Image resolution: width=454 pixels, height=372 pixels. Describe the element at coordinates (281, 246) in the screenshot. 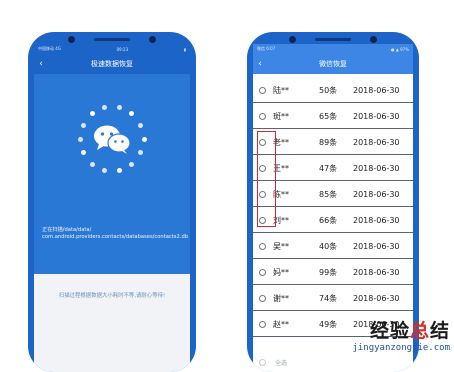

I see `contact-name: 吴**` at that location.